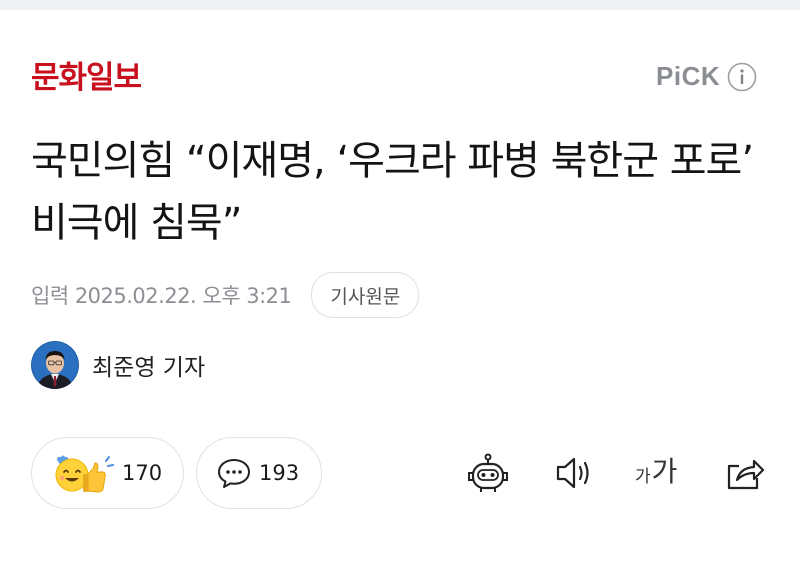 This screenshot has width=800, height=563. I want to click on comment-icon, so click(234, 473).